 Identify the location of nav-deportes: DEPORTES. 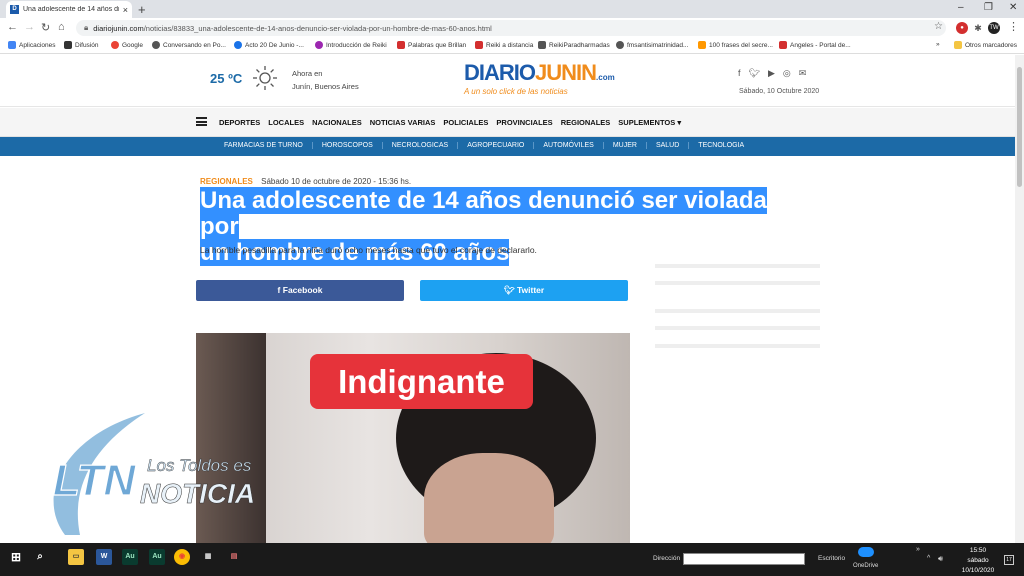
(239, 122).